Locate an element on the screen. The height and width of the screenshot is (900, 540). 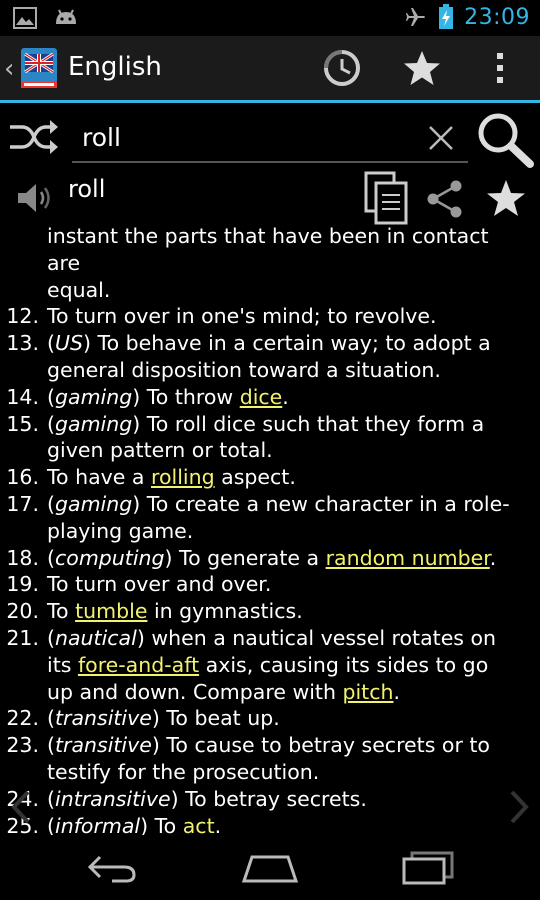
definition-number: 21. is located at coordinates (22, 637).